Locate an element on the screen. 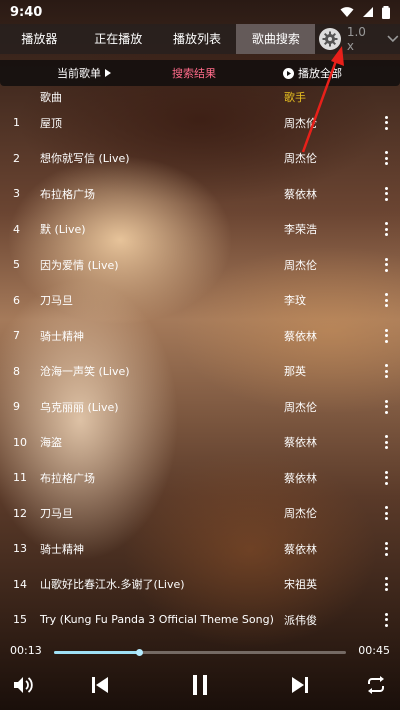 Image resolution: width=400 pixels, height=710 pixels. song-row: 6 刀马旦 李玟 is located at coordinates (200, 301).